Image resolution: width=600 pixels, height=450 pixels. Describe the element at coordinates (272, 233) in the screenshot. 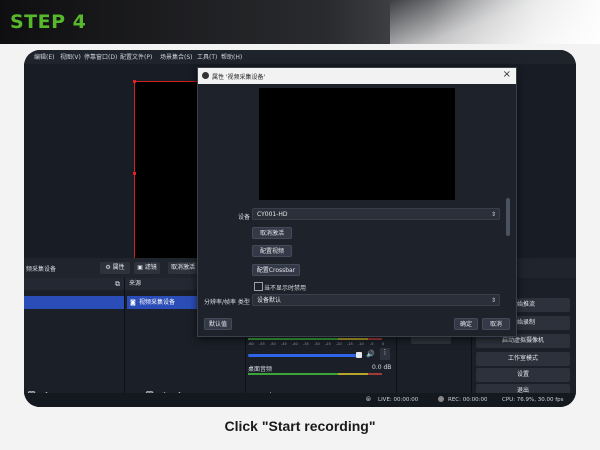

I see `deactivate-device-button: 取消激活` at that location.